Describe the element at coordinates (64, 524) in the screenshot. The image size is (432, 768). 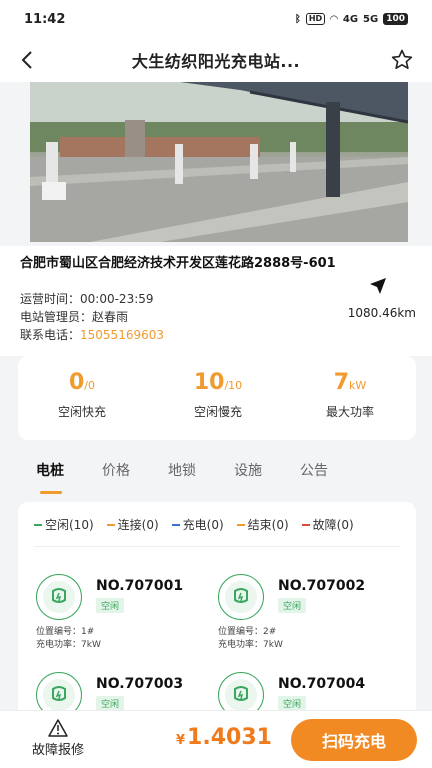
I see `legend-idle: 空闲(10)` at that location.